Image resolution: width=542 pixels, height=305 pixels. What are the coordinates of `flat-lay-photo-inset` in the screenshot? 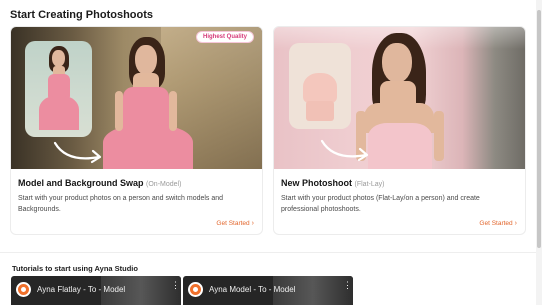 It's located at (320, 86).